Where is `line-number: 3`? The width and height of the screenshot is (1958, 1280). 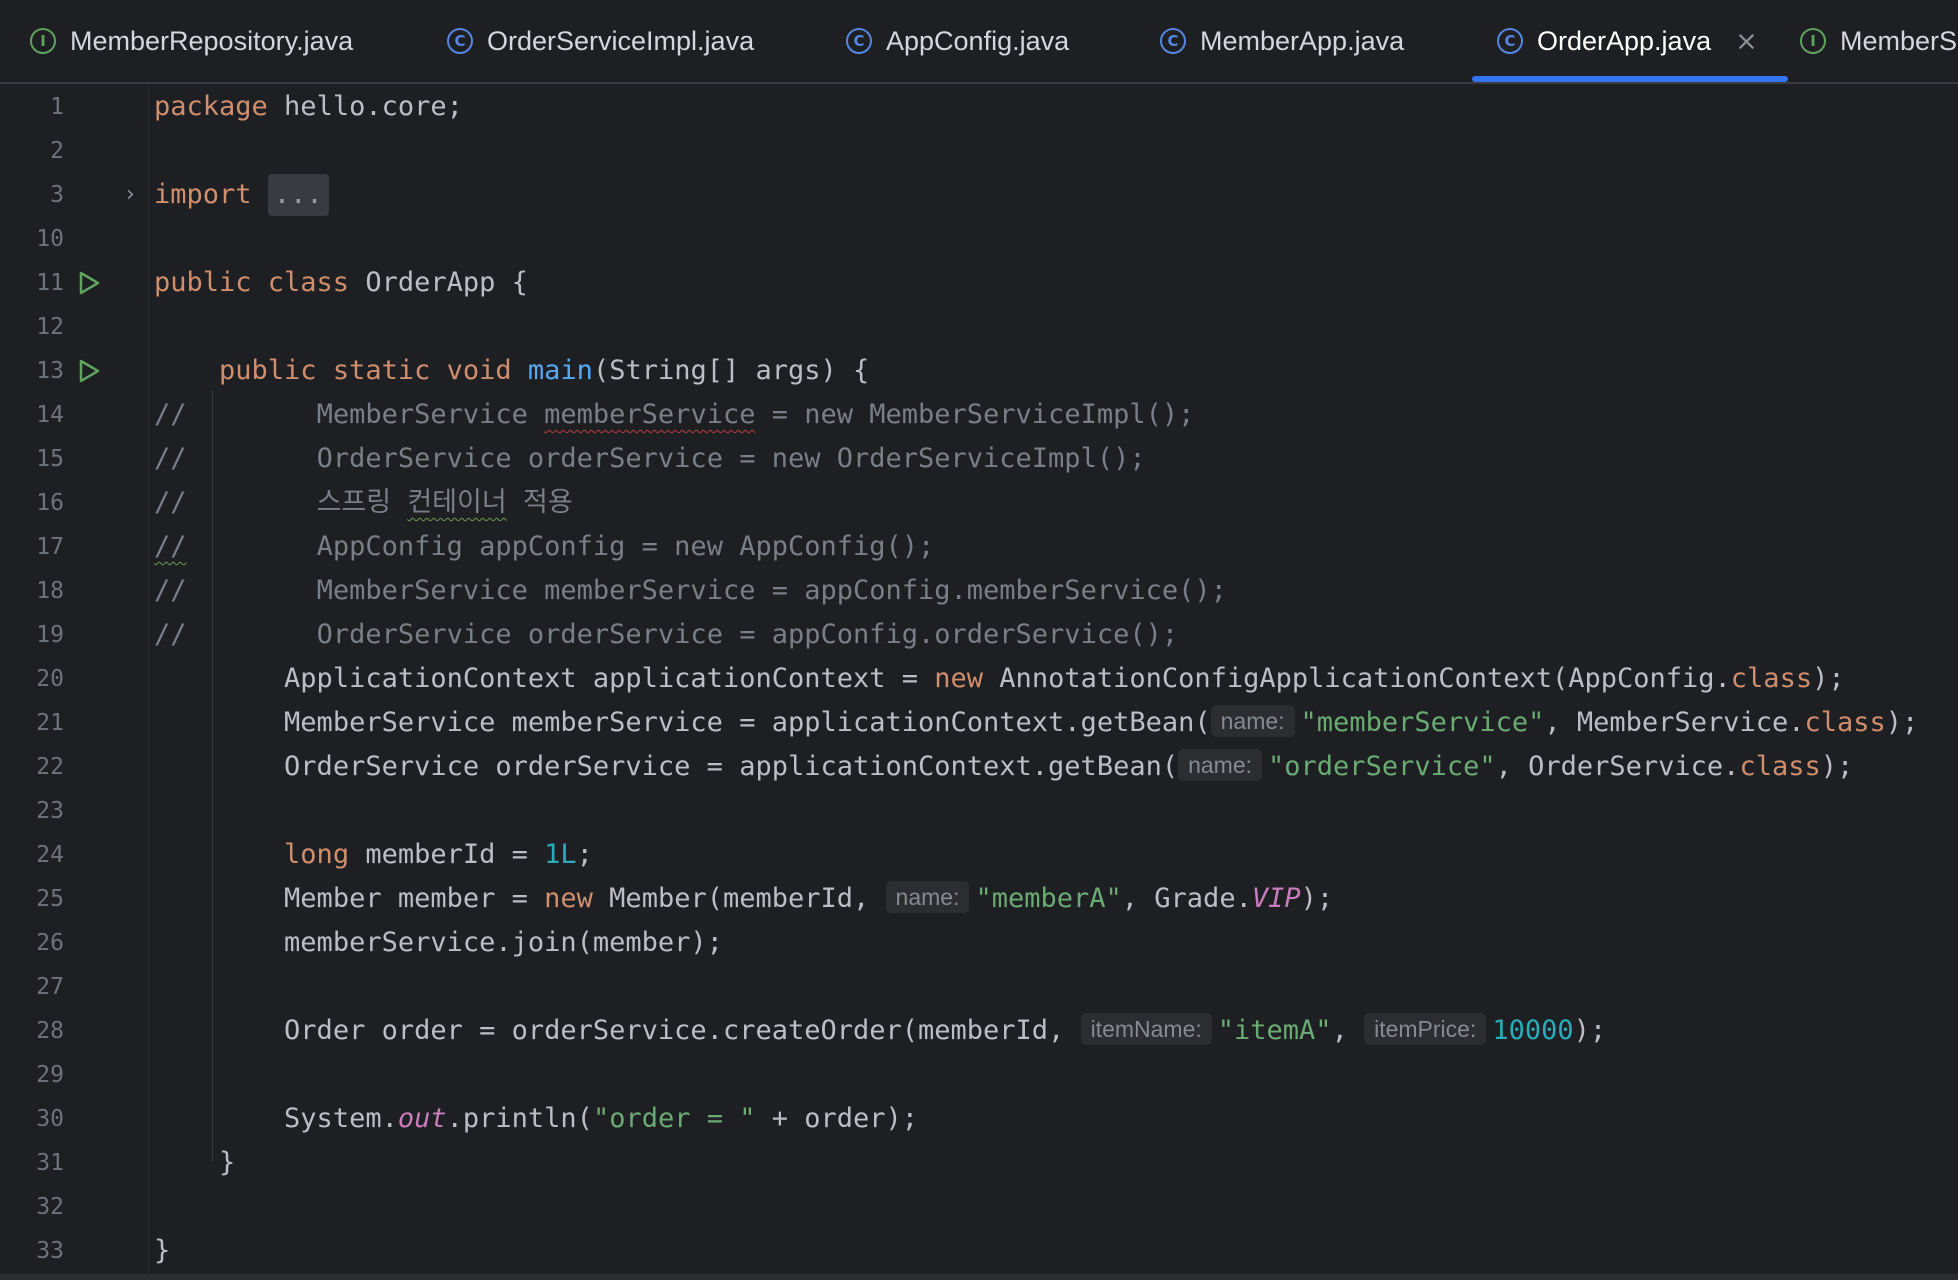
line-number: 3 is located at coordinates (57, 195).